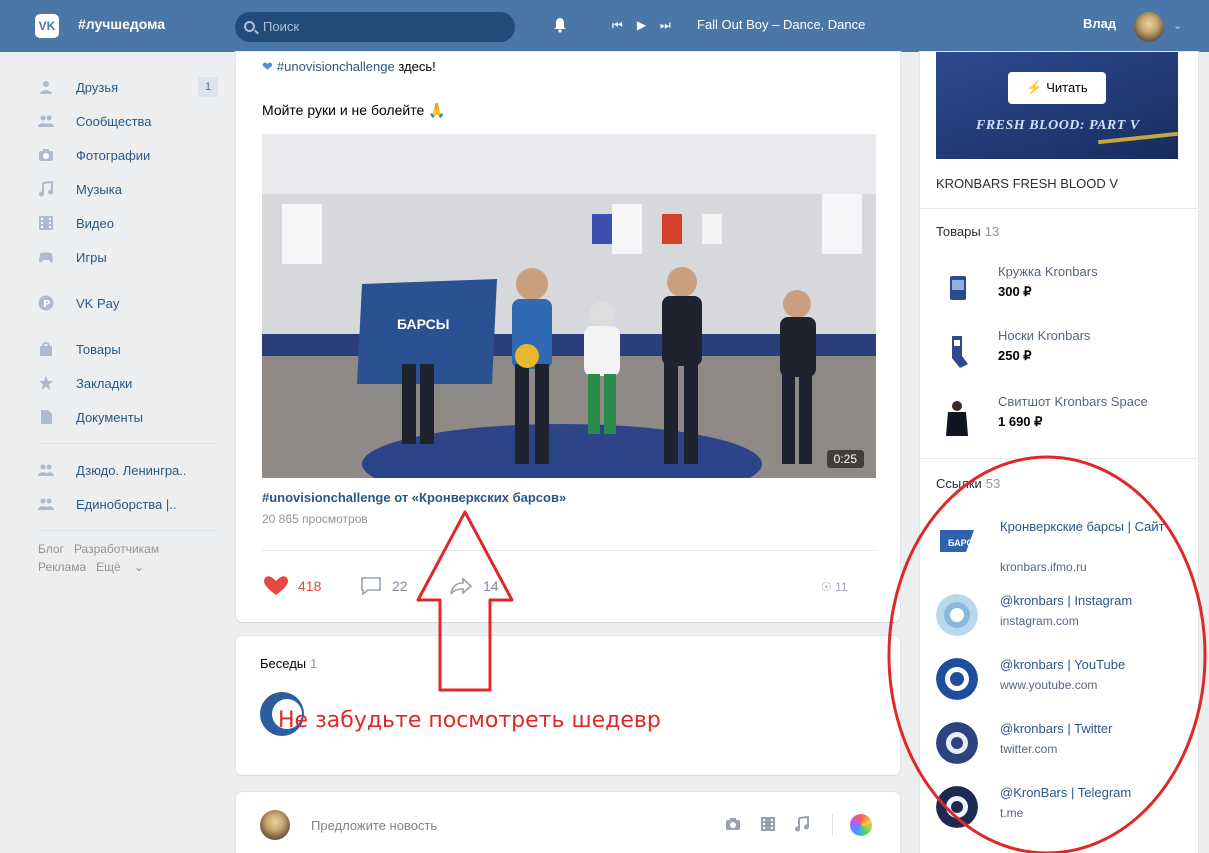 The image size is (1209, 853). Describe the element at coordinates (1056, 728) in the screenshot. I see `link-name: @kronbars | Twitter` at that location.